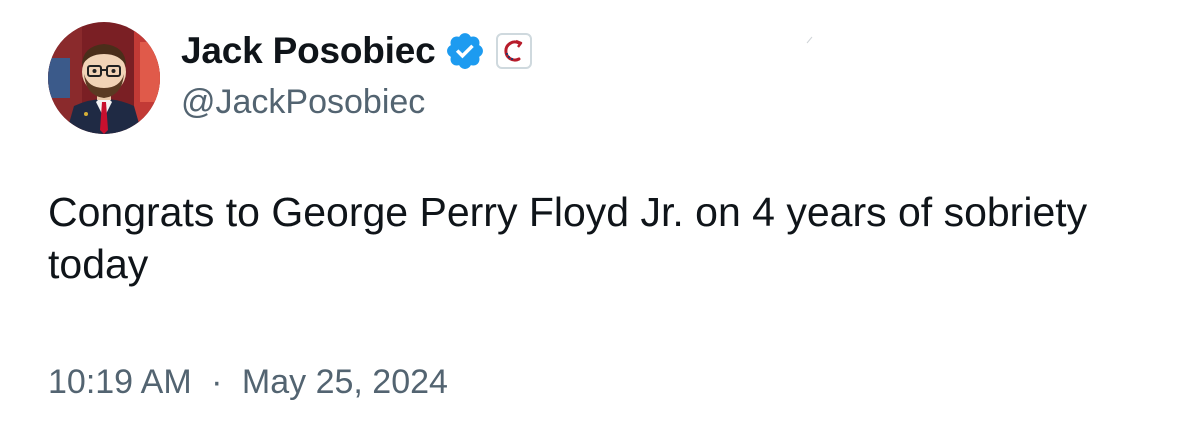  What do you see at coordinates (303, 102) in the screenshot?
I see `author-handle: @JackPosobiec` at bounding box center [303, 102].